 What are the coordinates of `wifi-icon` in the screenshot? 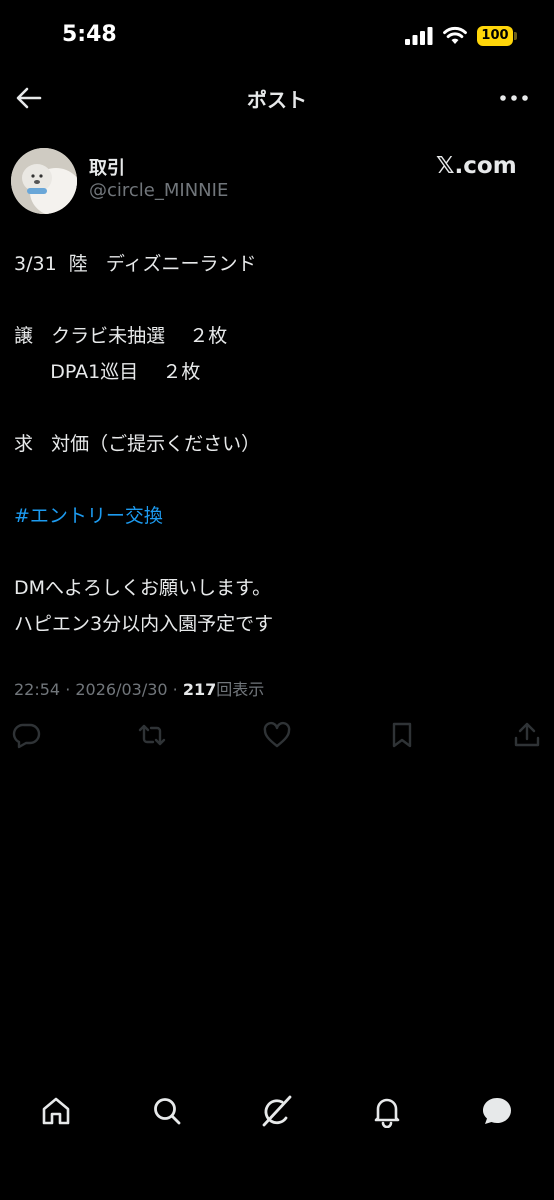 It's located at (455, 35).